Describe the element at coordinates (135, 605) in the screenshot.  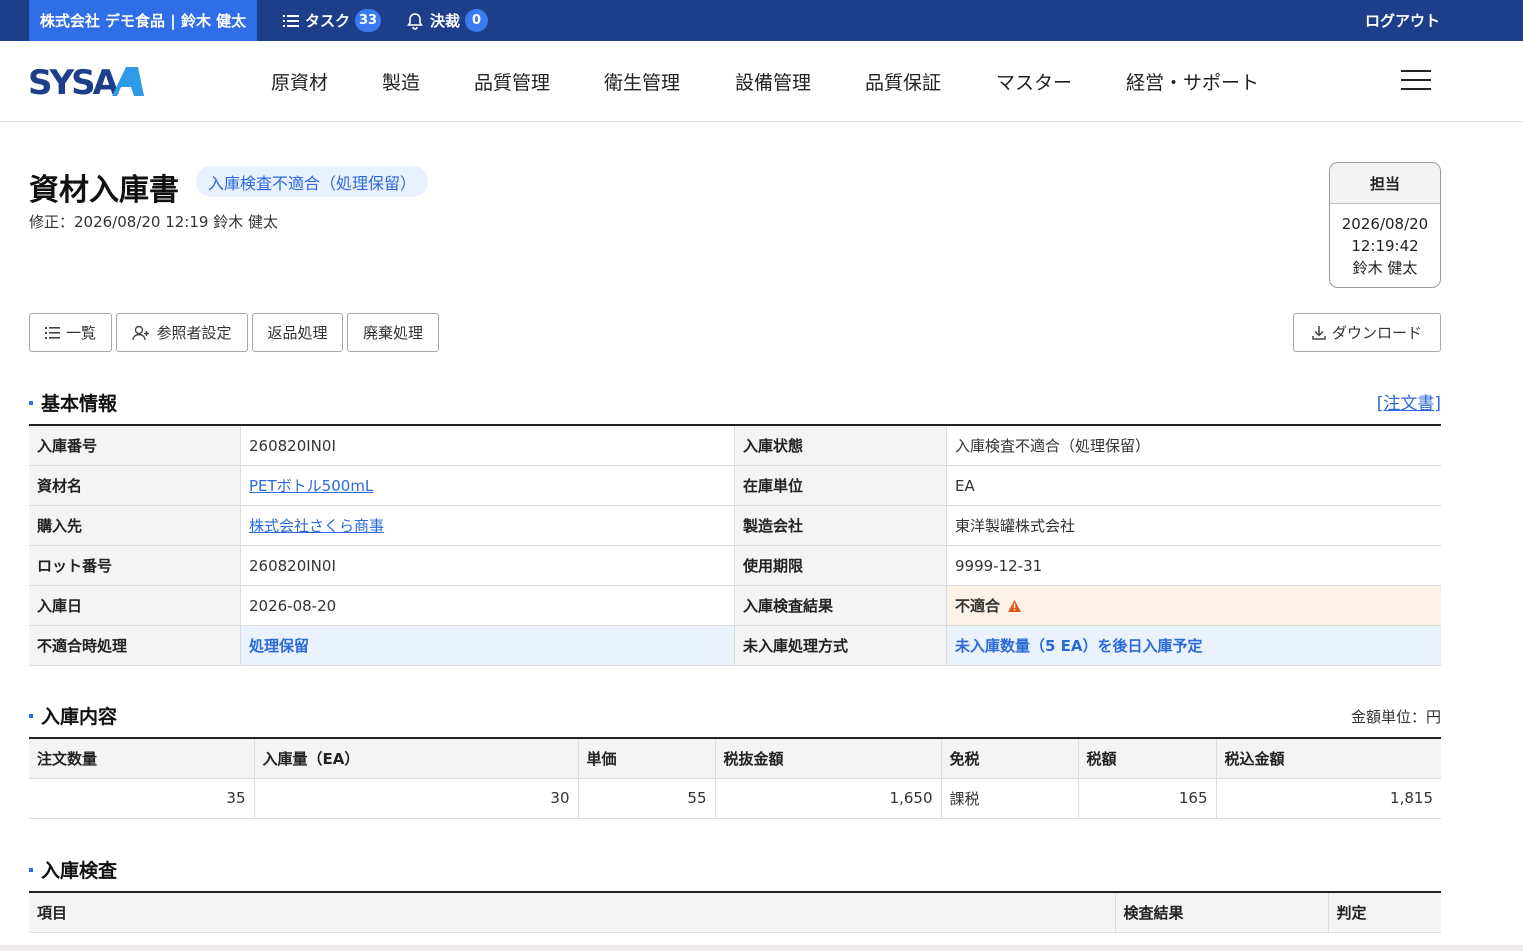
I see `info-label: 入庫日` at that location.